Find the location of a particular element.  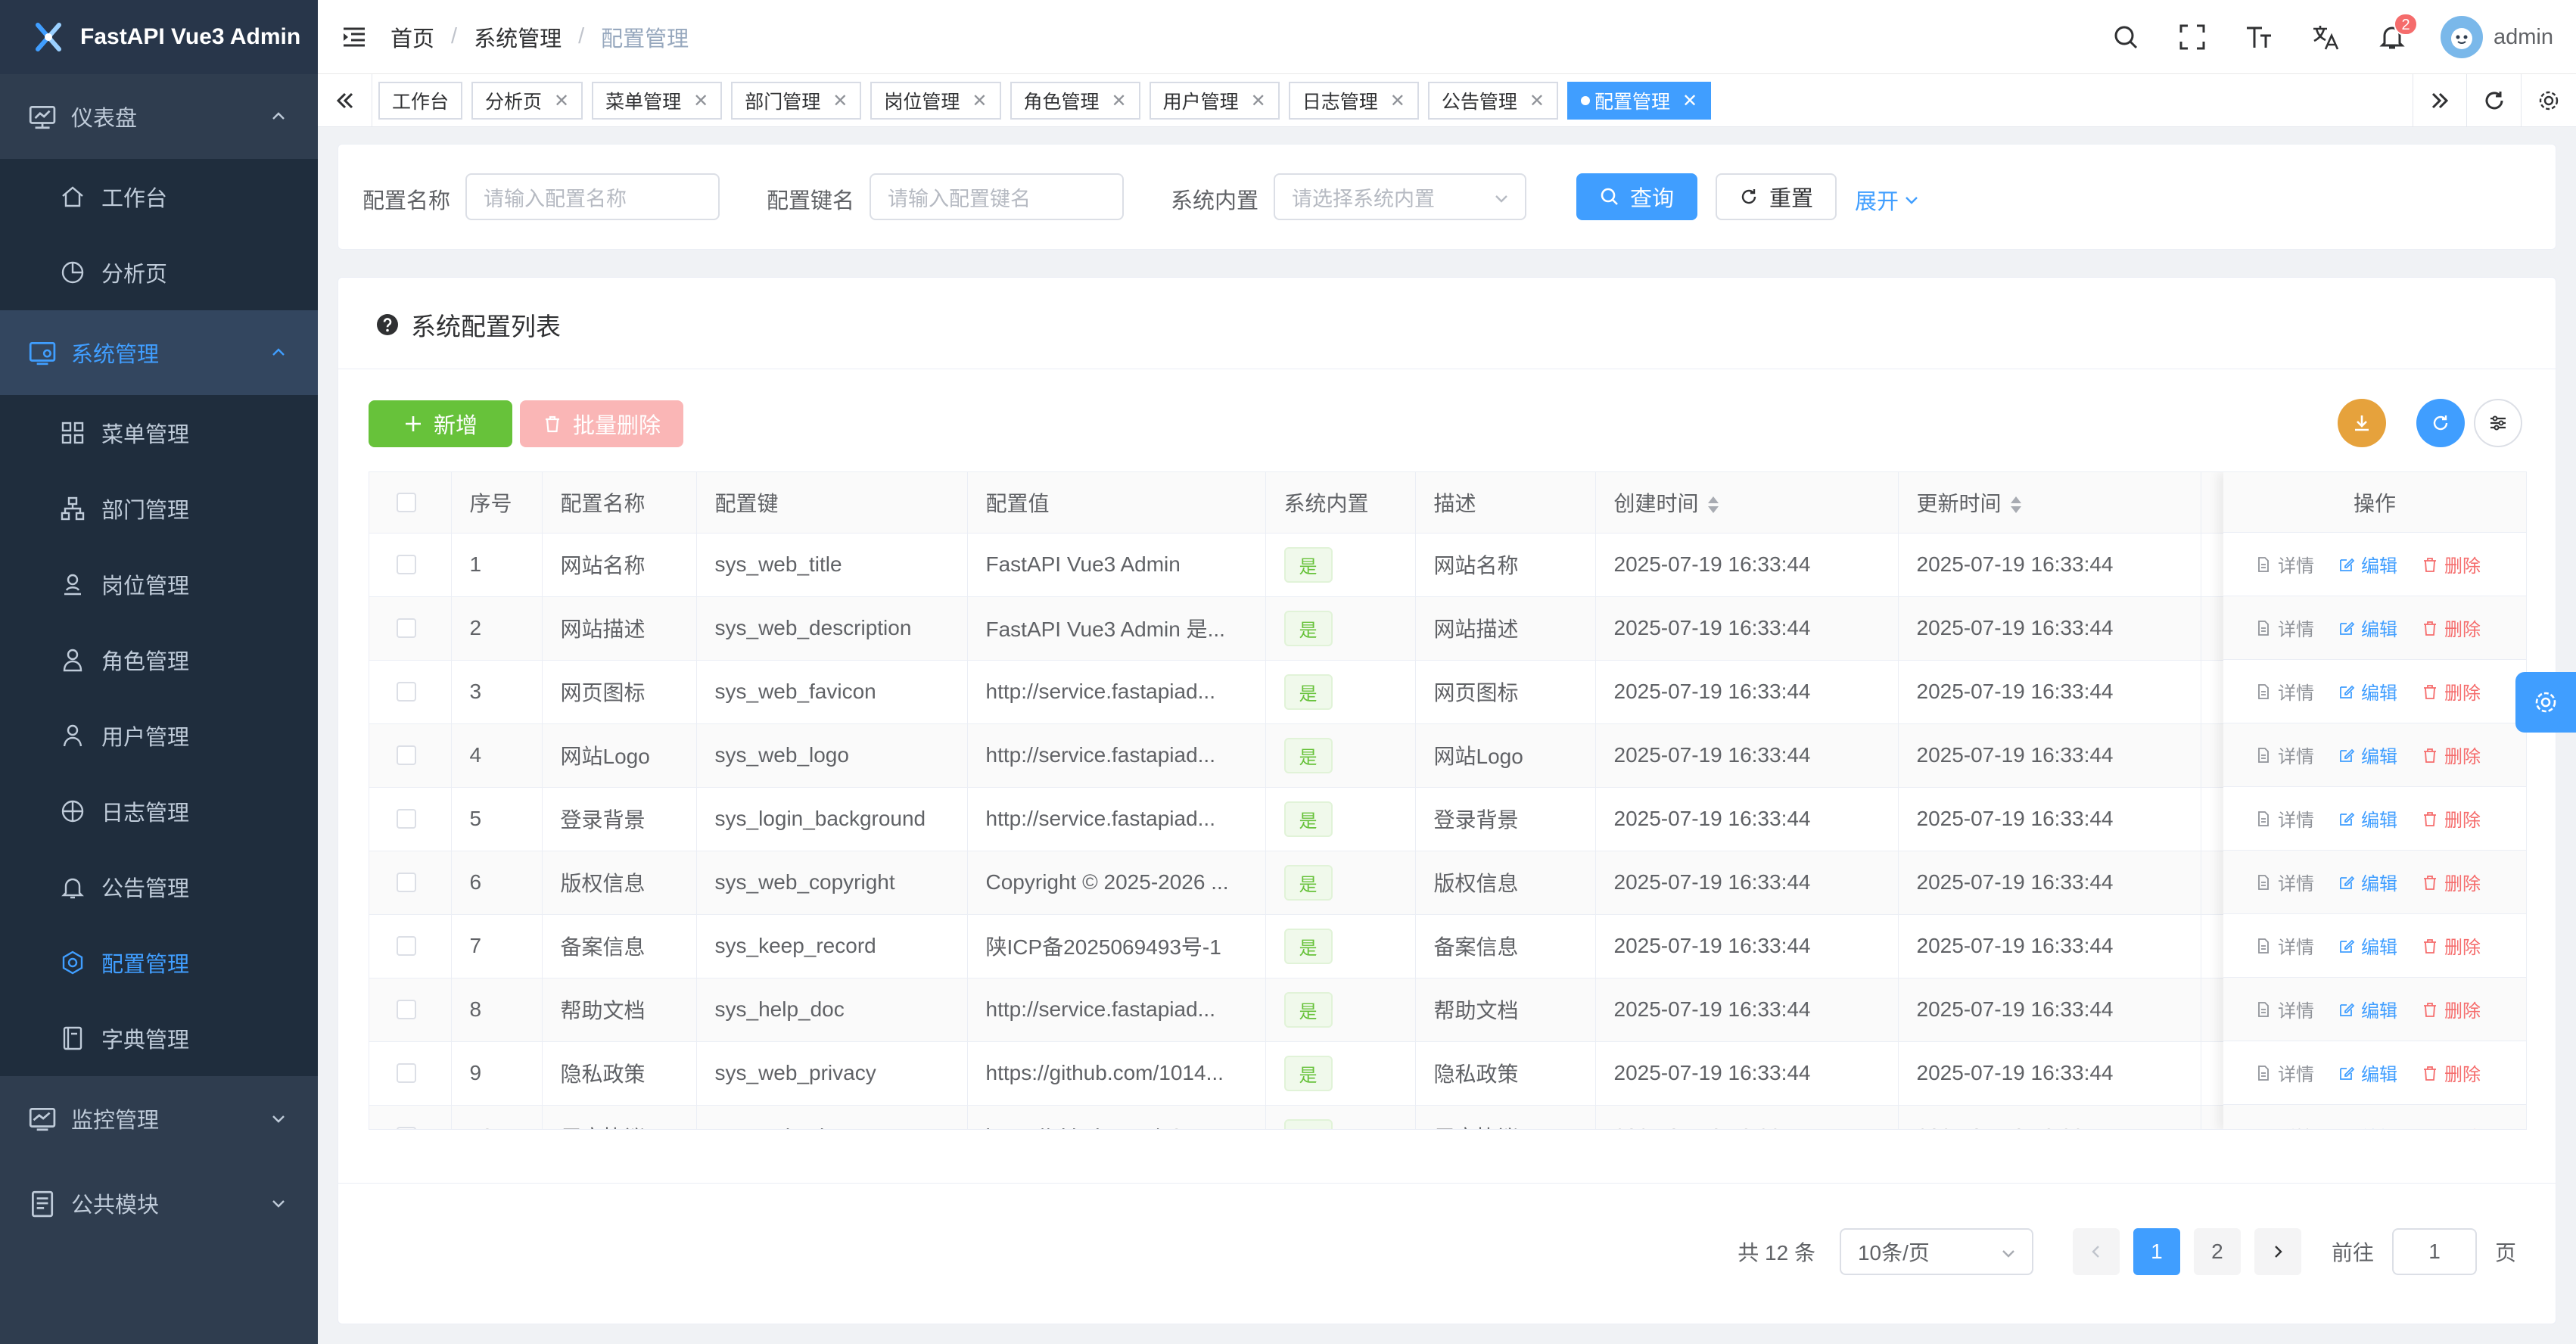

tab-tag: 角色管理 ✕ is located at coordinates (1075, 101).